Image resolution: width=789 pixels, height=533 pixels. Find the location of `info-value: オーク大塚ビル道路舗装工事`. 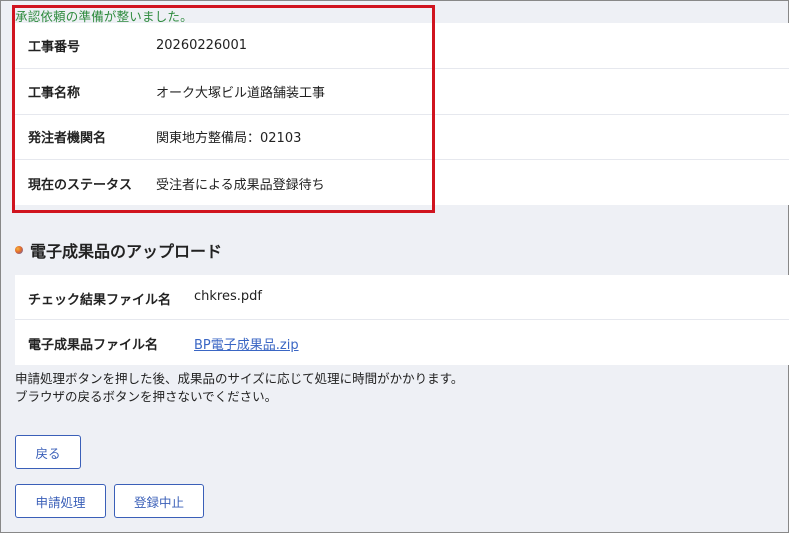

info-value: オーク大塚ビル道路舗装工事 is located at coordinates (241, 93).